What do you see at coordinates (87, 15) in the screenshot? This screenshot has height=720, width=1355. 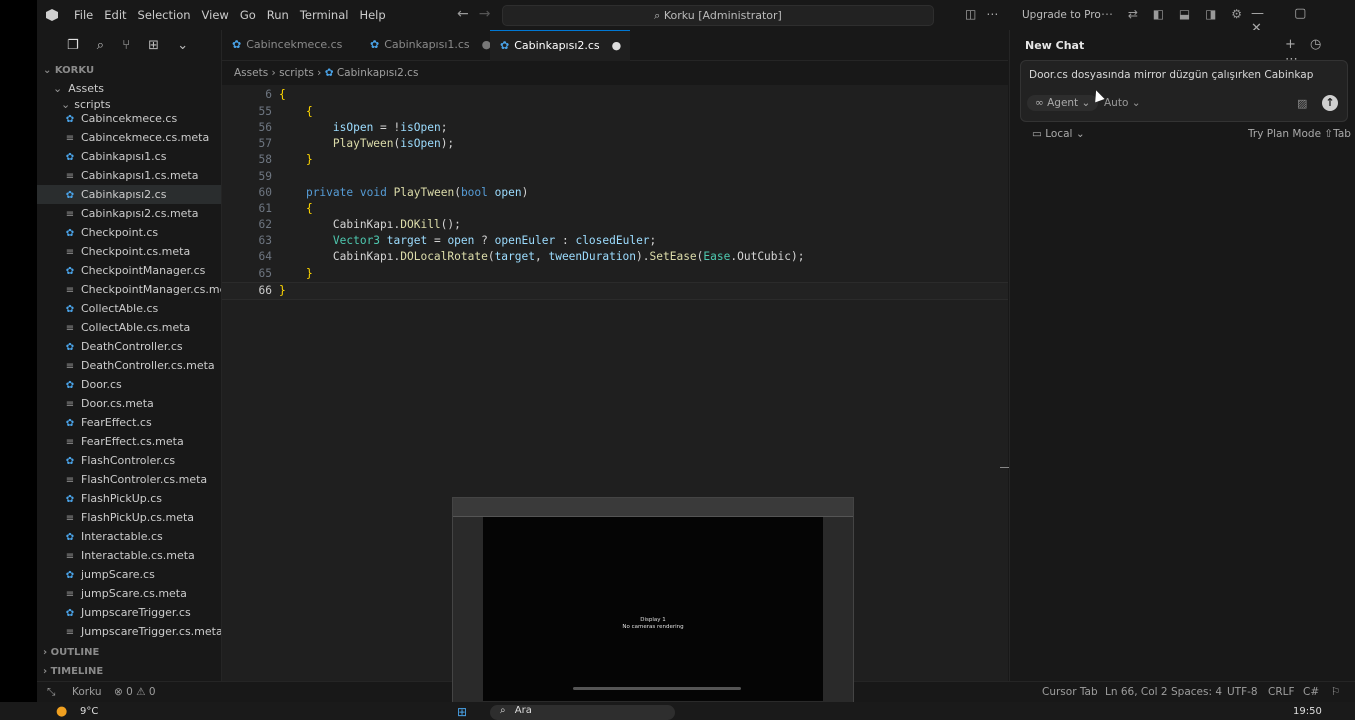 I see `menu-file: File` at bounding box center [87, 15].